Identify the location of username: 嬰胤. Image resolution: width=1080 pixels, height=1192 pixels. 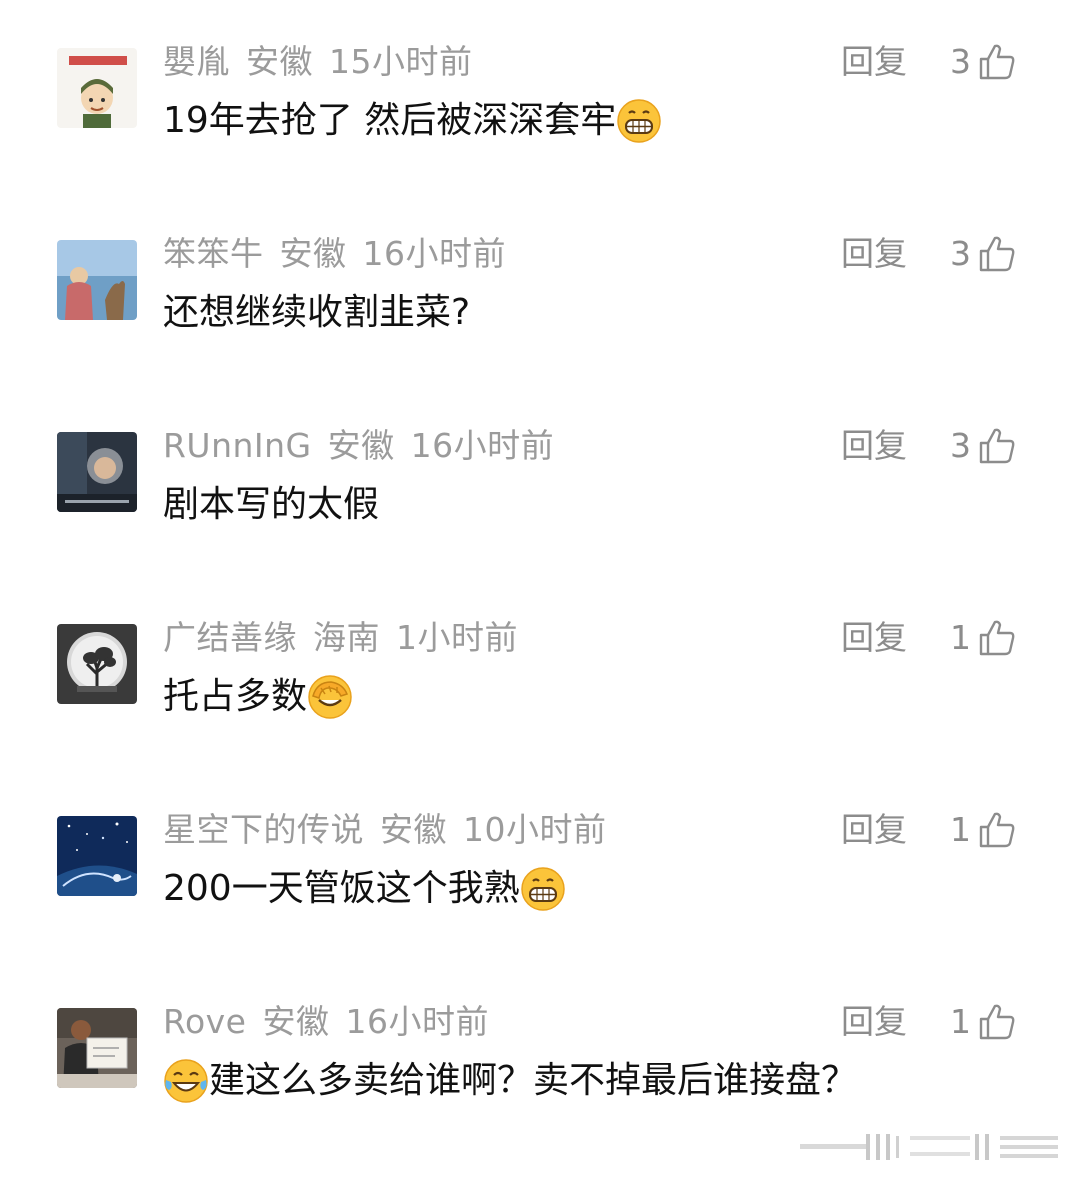
(196, 61).